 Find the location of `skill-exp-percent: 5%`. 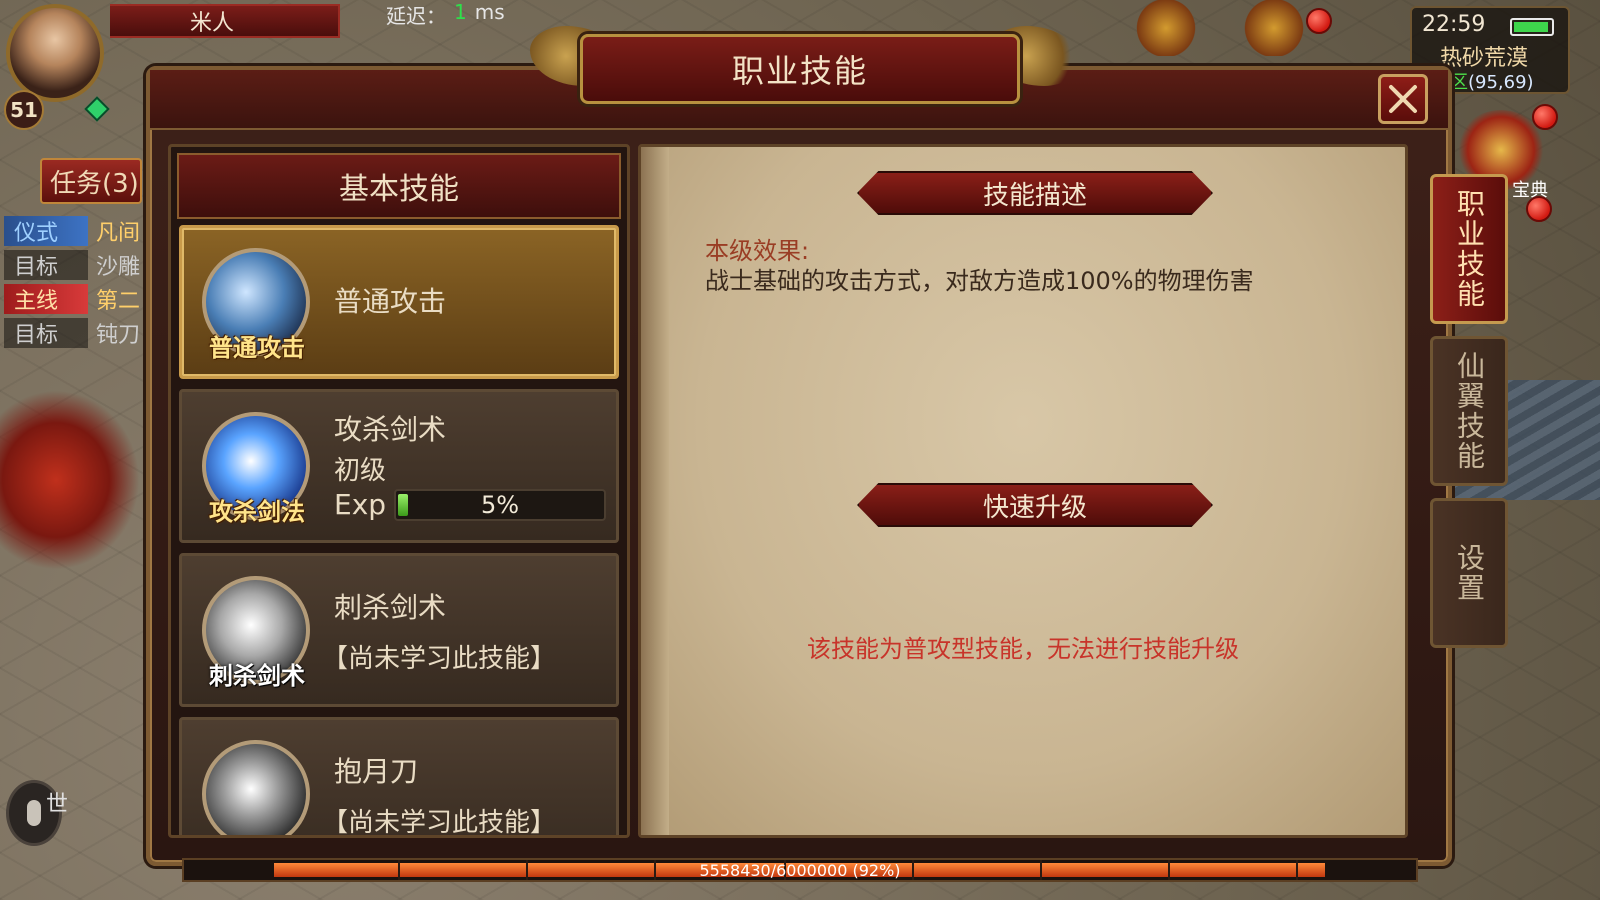

skill-exp-percent: 5% is located at coordinates (500, 504).